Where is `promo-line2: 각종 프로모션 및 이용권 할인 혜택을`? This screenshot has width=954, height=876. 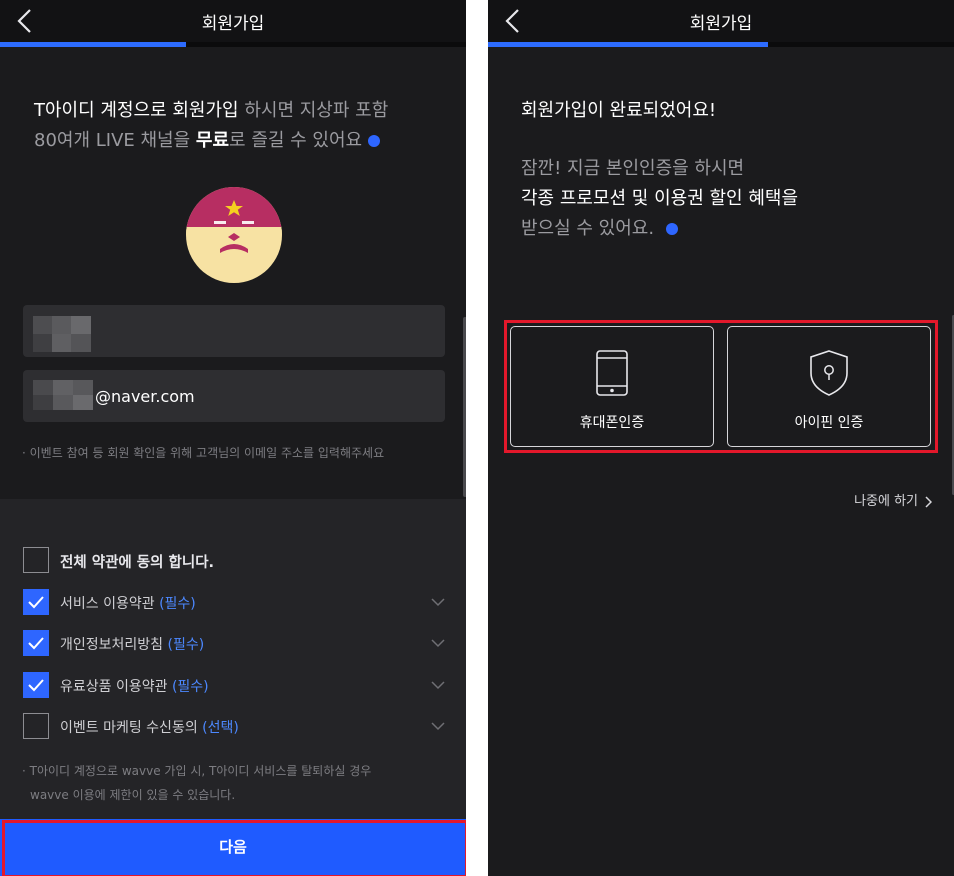
promo-line2: 각종 프로모션 및 이용권 할인 혜택을 is located at coordinates (660, 198).